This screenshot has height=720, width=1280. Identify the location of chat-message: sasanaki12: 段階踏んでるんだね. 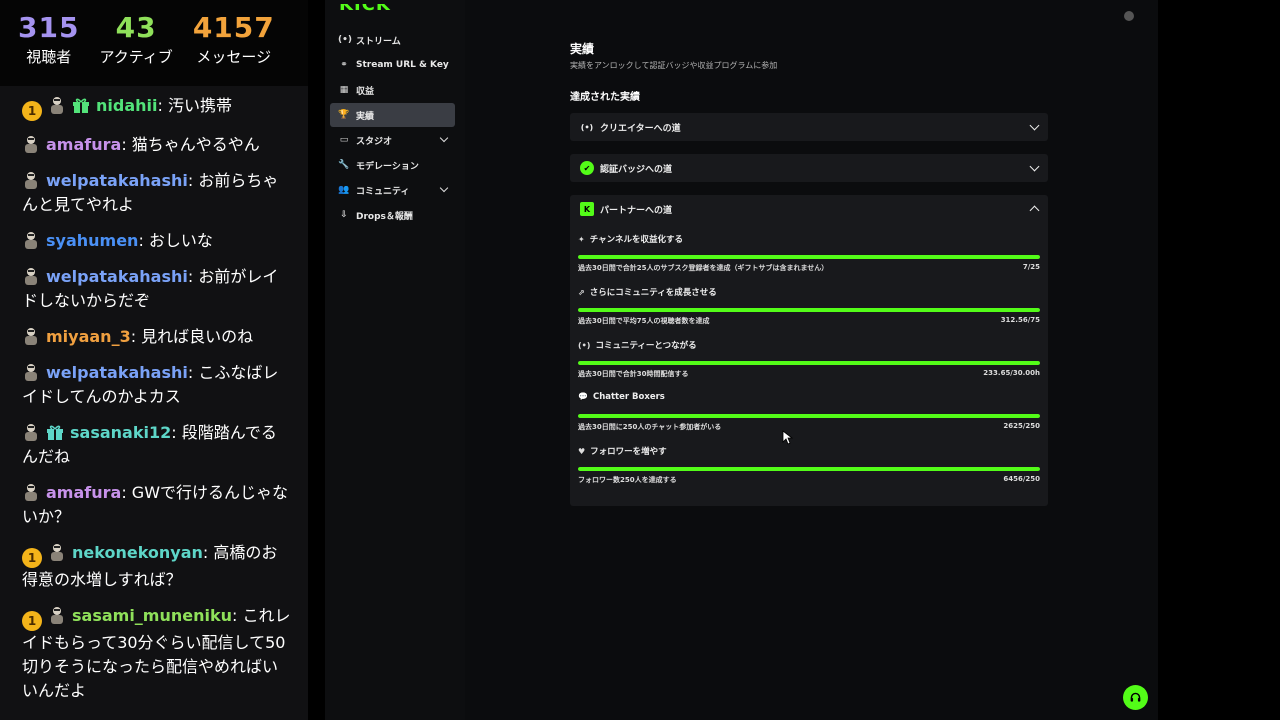
(157, 445).